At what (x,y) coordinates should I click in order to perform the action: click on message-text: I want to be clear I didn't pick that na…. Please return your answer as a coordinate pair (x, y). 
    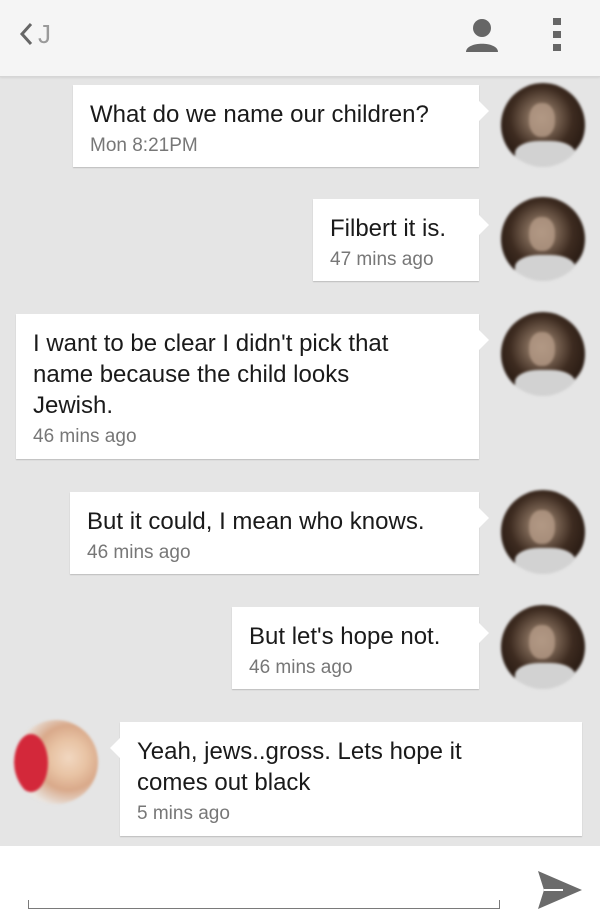
    Looking at the image, I should click on (211, 374).